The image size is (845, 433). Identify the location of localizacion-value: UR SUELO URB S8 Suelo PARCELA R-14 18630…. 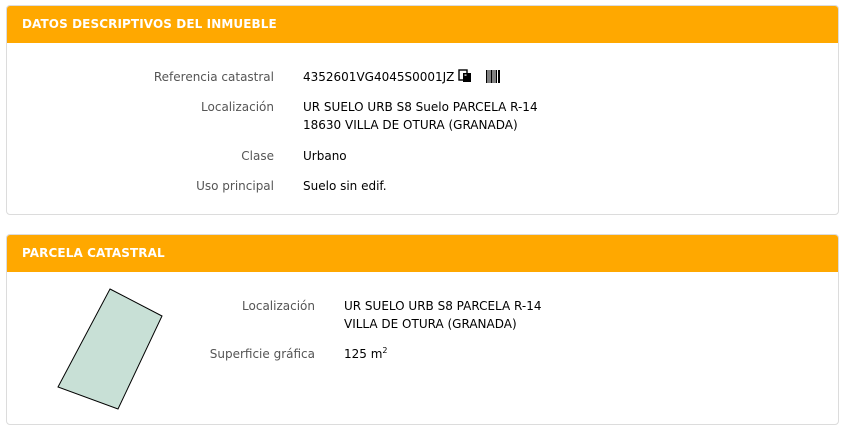
(420, 116).